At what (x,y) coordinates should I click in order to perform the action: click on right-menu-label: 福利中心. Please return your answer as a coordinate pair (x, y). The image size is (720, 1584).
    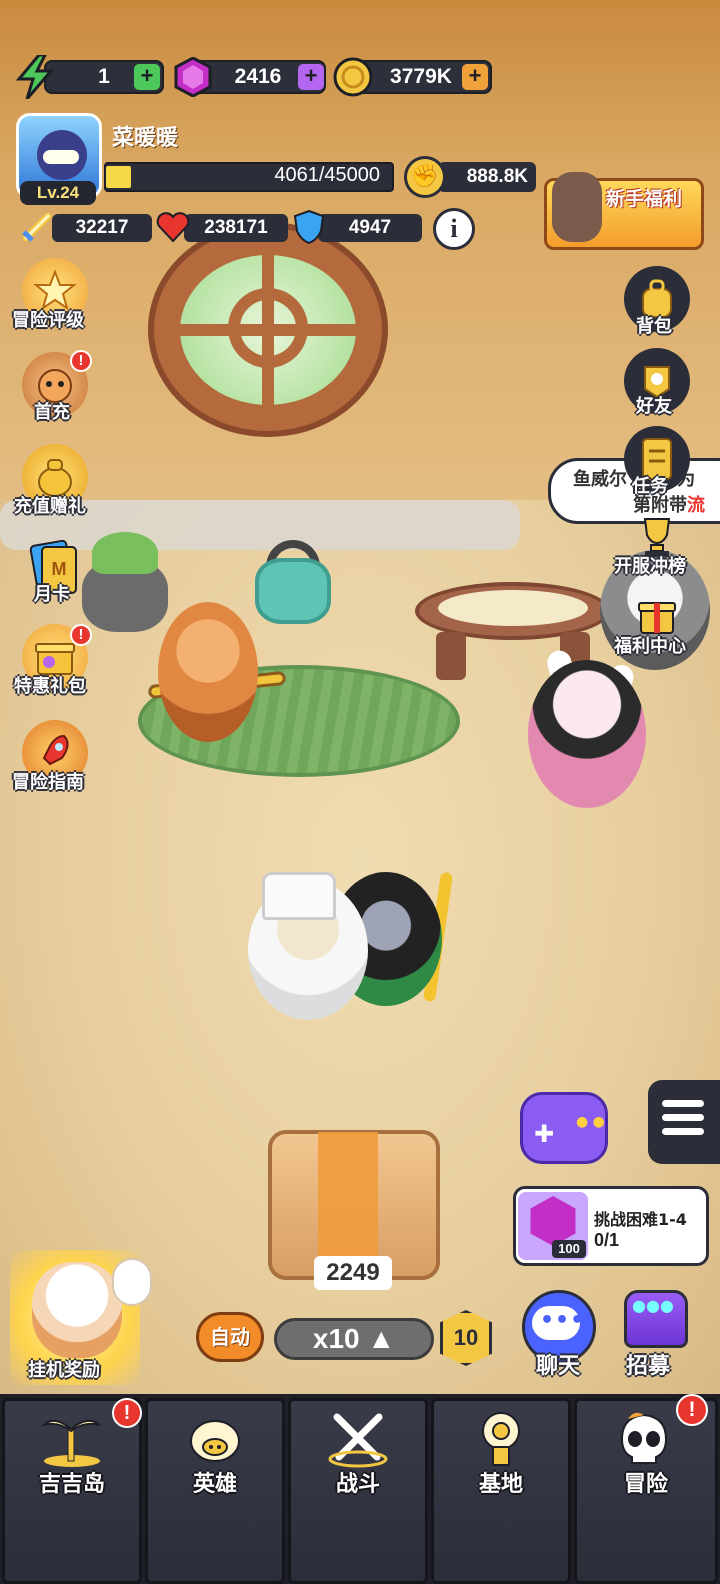
    Looking at the image, I should click on (650, 646).